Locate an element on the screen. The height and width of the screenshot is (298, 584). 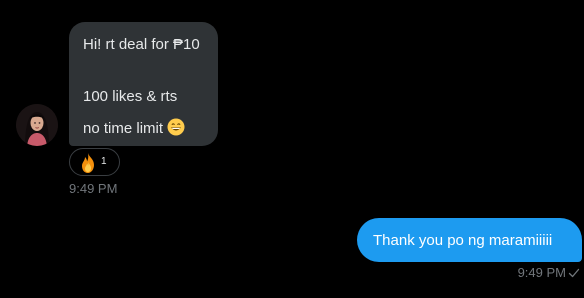
avatar-image is located at coordinates (37, 125).